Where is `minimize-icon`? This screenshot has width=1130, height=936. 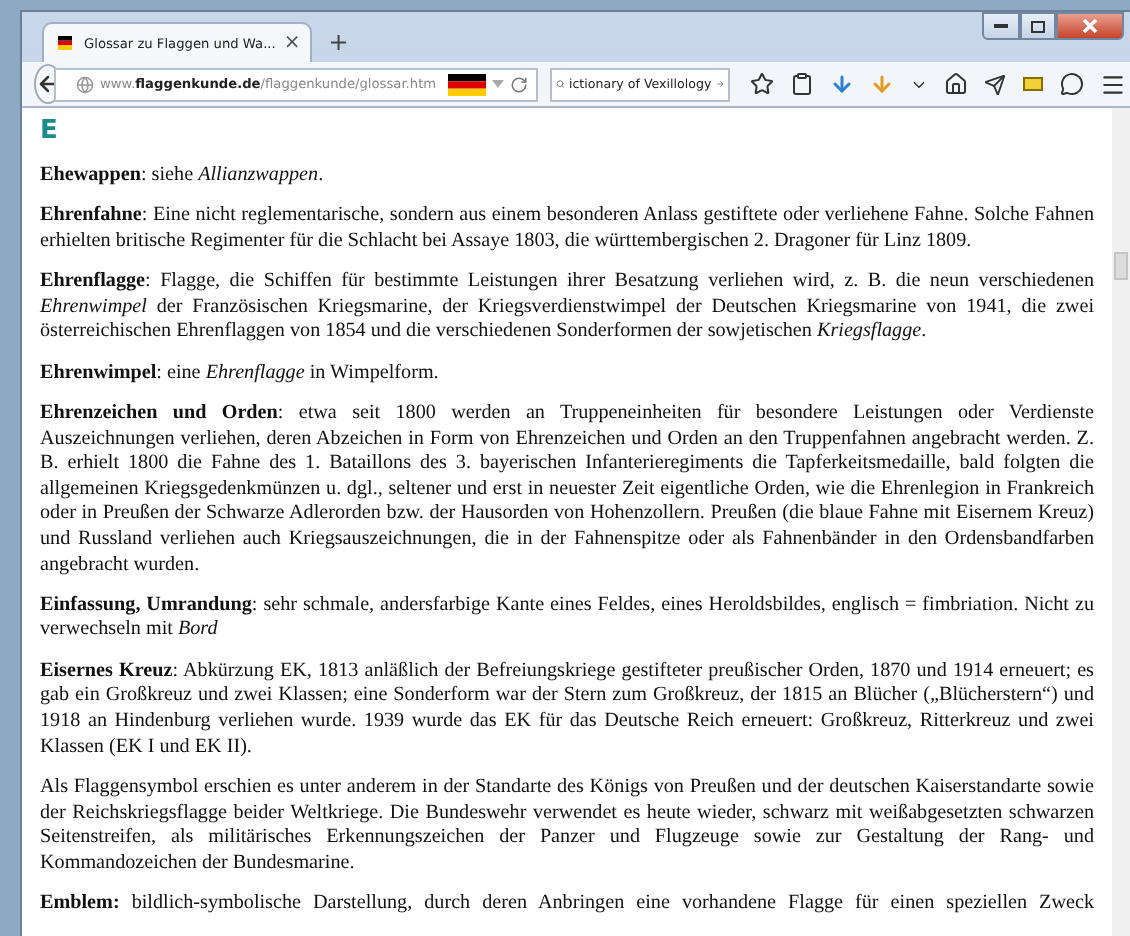
minimize-icon is located at coordinates (1001, 26).